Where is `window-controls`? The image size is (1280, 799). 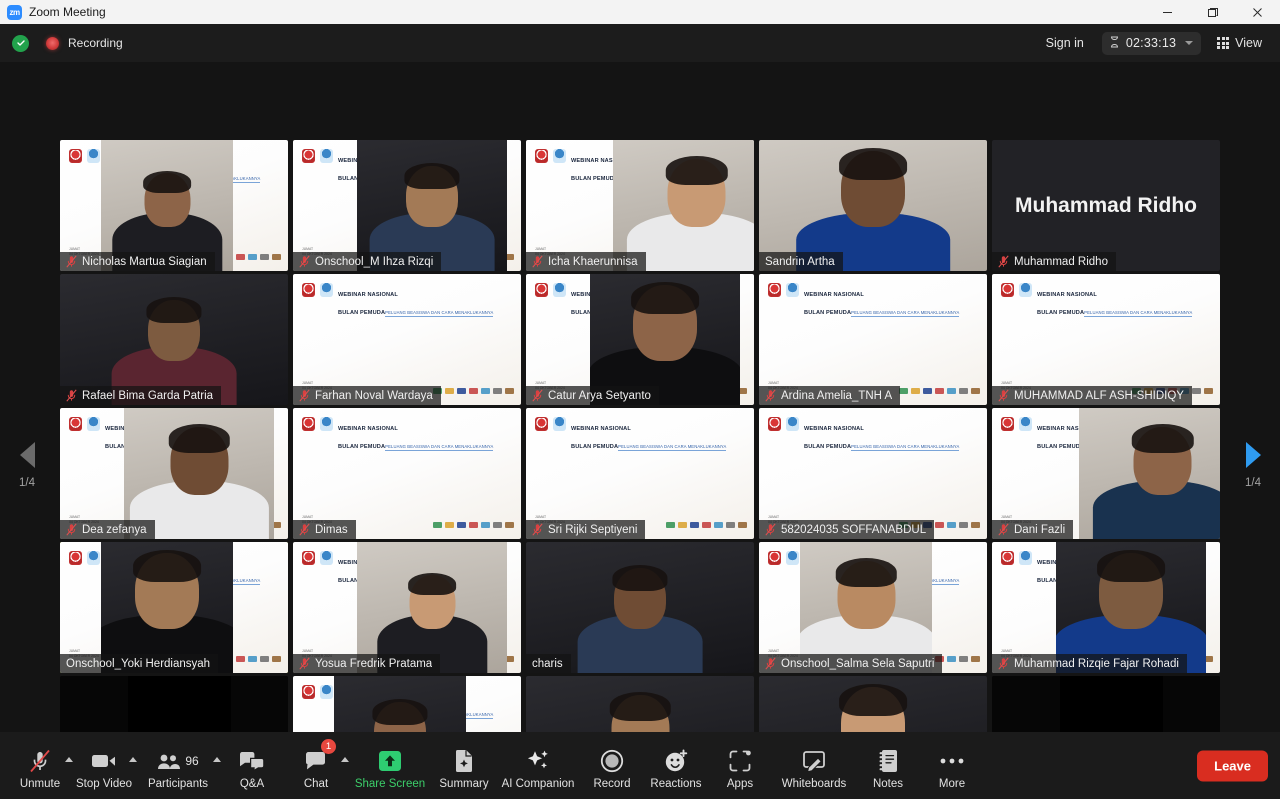 window-controls is located at coordinates (1212, 12).